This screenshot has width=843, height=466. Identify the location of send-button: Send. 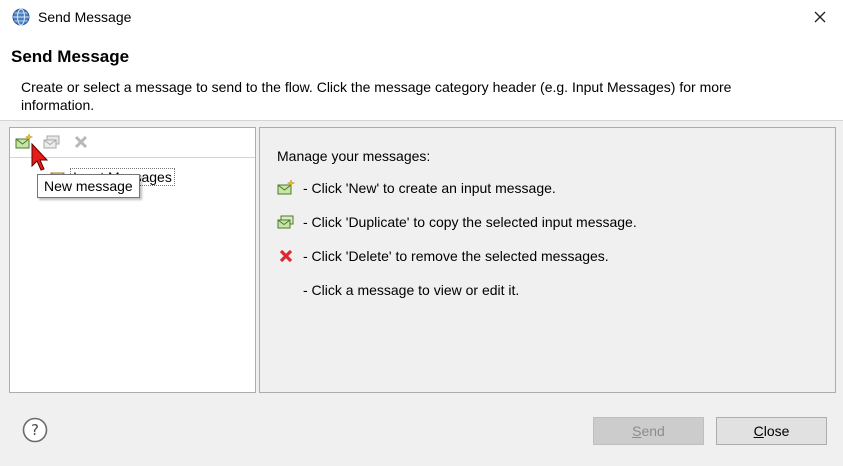
(648, 431).